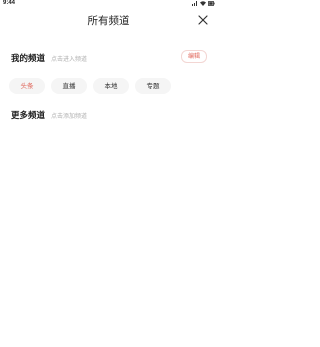 Image resolution: width=320 pixels, height=347 pixels. I want to click on channel-chip-topics: 专题, so click(153, 86).